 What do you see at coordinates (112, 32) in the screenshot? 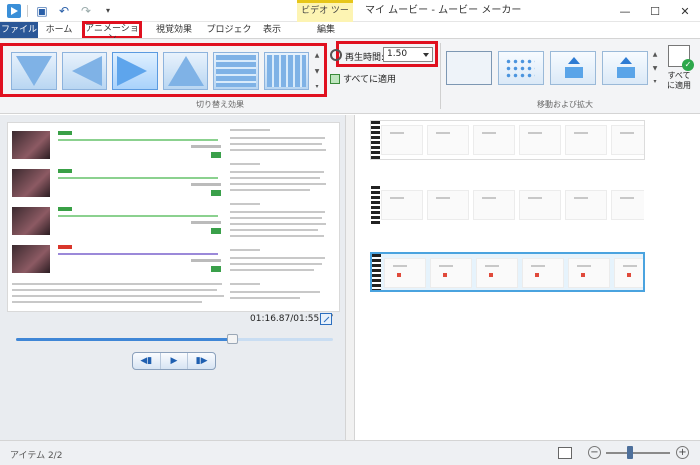
I see `tab-animation: アニメーション` at bounding box center [112, 32].